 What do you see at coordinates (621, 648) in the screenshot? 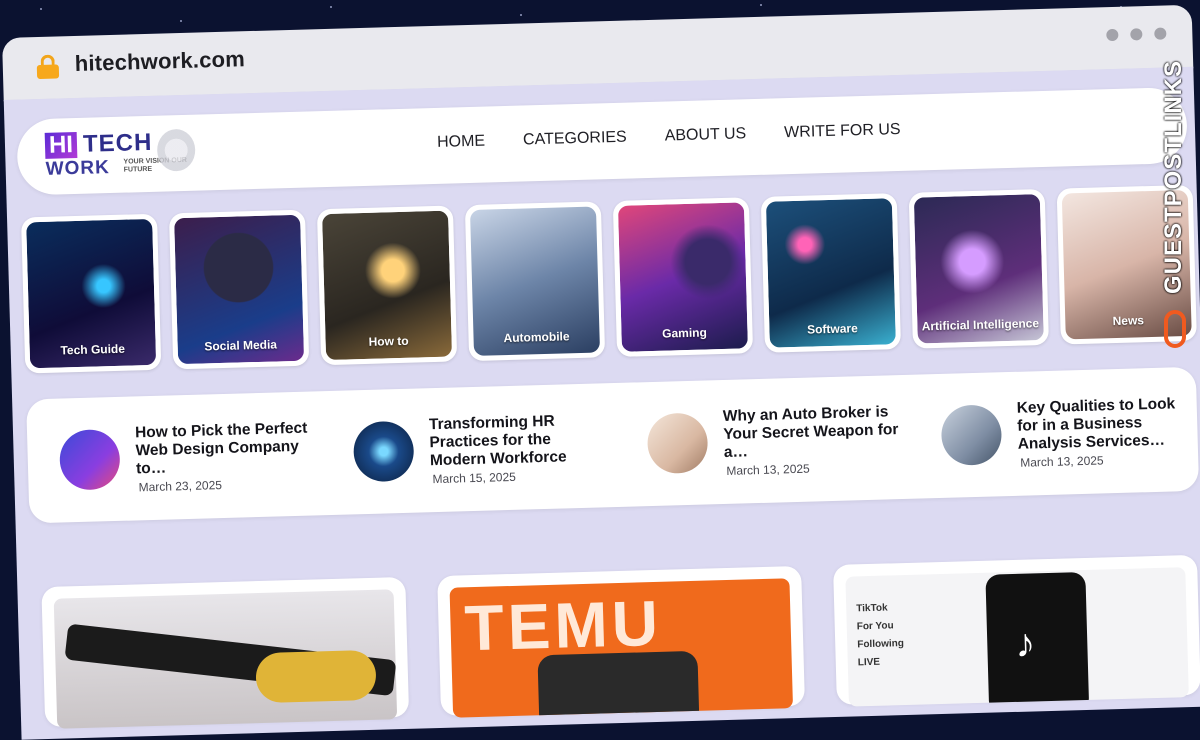
I see `temu-image: TEMU` at bounding box center [621, 648].